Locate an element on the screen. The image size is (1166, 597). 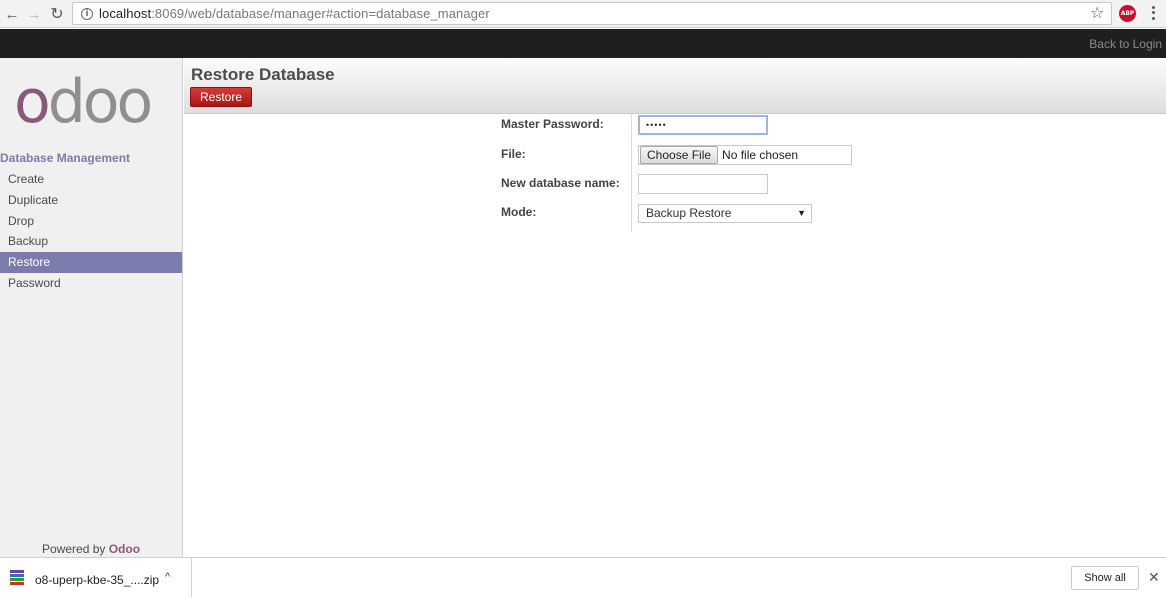
adblock-icon: ABP is located at coordinates (1127, 13).